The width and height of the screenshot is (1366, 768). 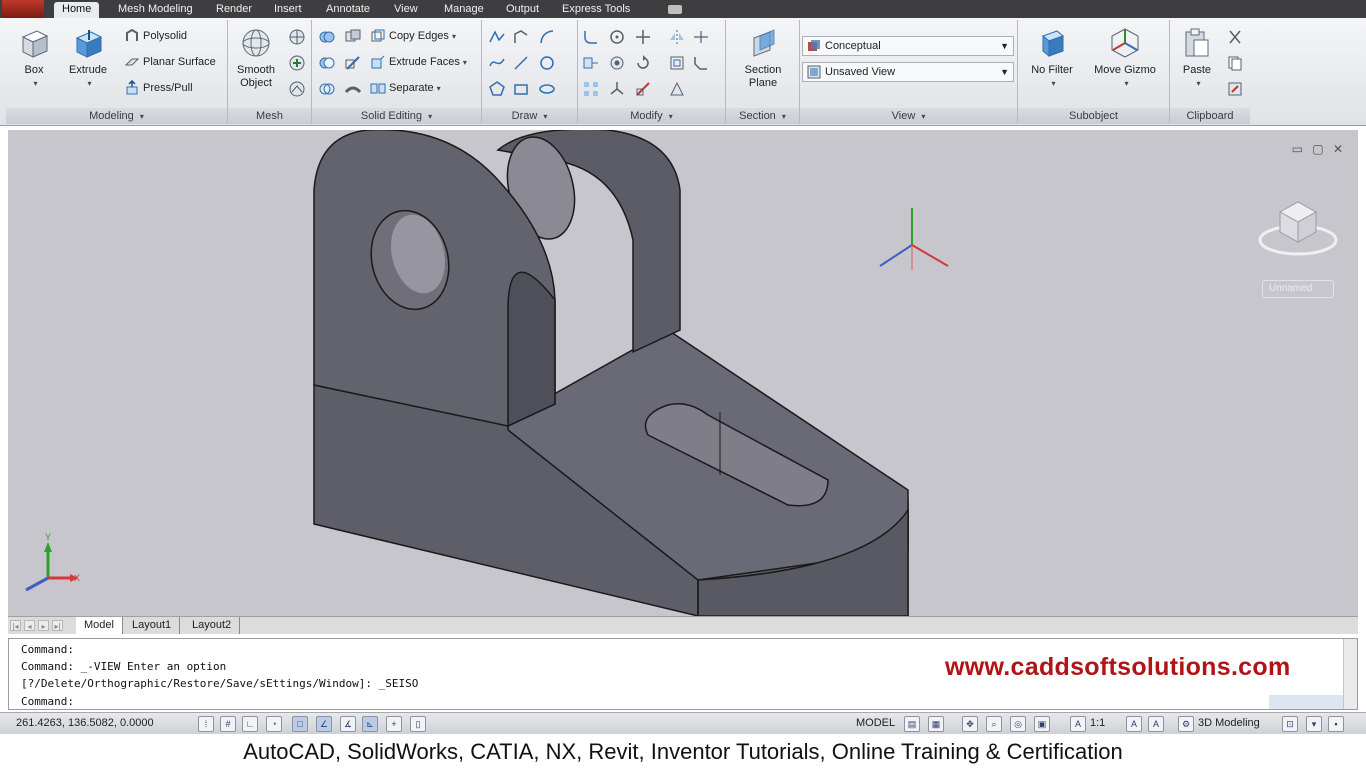 What do you see at coordinates (99, 625) in the screenshot?
I see `tab-model: Model` at bounding box center [99, 625].